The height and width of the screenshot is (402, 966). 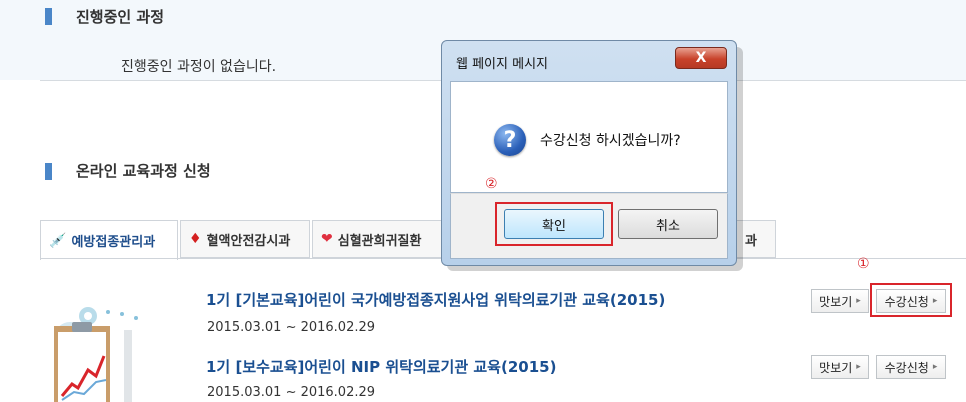 I want to click on highlight-box-enroll, so click(x=911, y=300).